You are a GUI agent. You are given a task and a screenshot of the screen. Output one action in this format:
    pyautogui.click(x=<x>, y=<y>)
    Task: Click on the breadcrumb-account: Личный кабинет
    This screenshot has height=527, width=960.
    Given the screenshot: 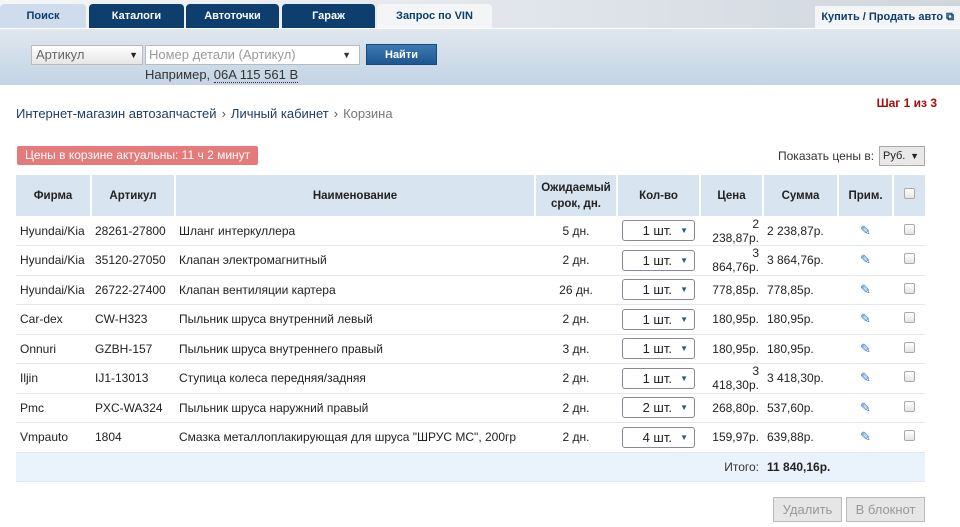 What is the action you would take?
    pyautogui.click(x=280, y=113)
    